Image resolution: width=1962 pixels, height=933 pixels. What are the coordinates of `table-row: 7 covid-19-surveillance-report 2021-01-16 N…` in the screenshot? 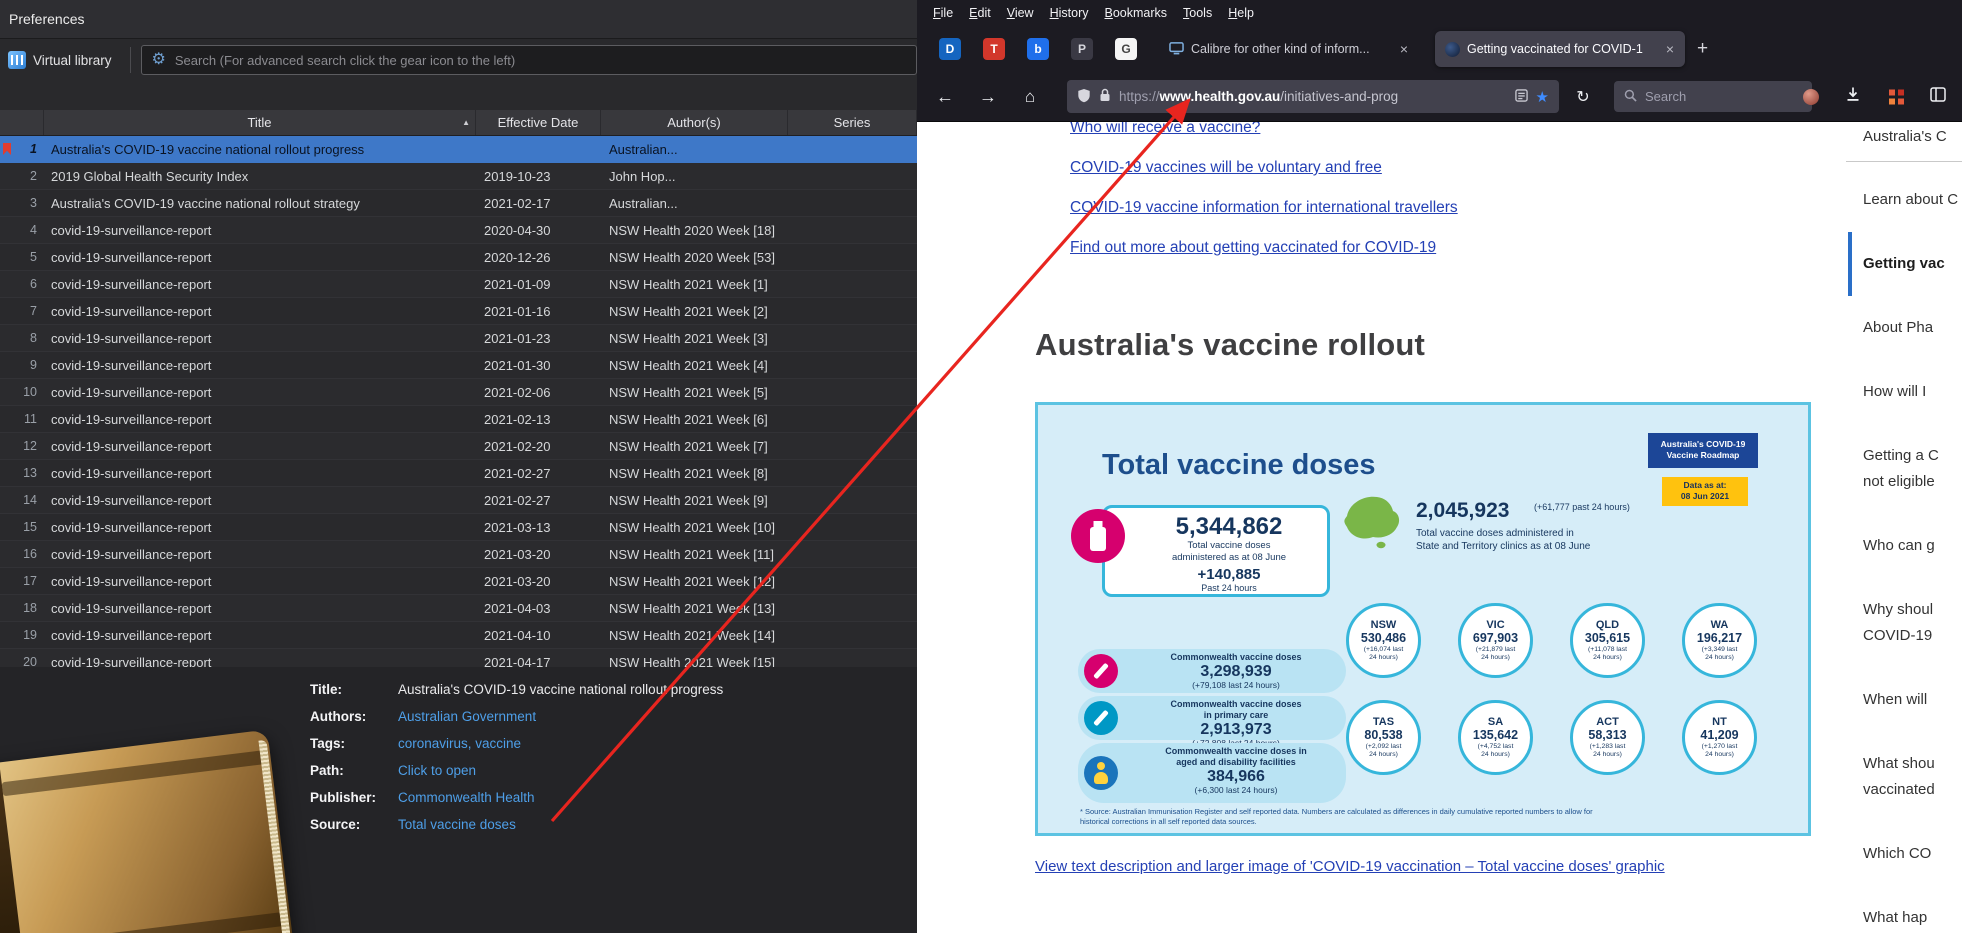 It's located at (458, 311).